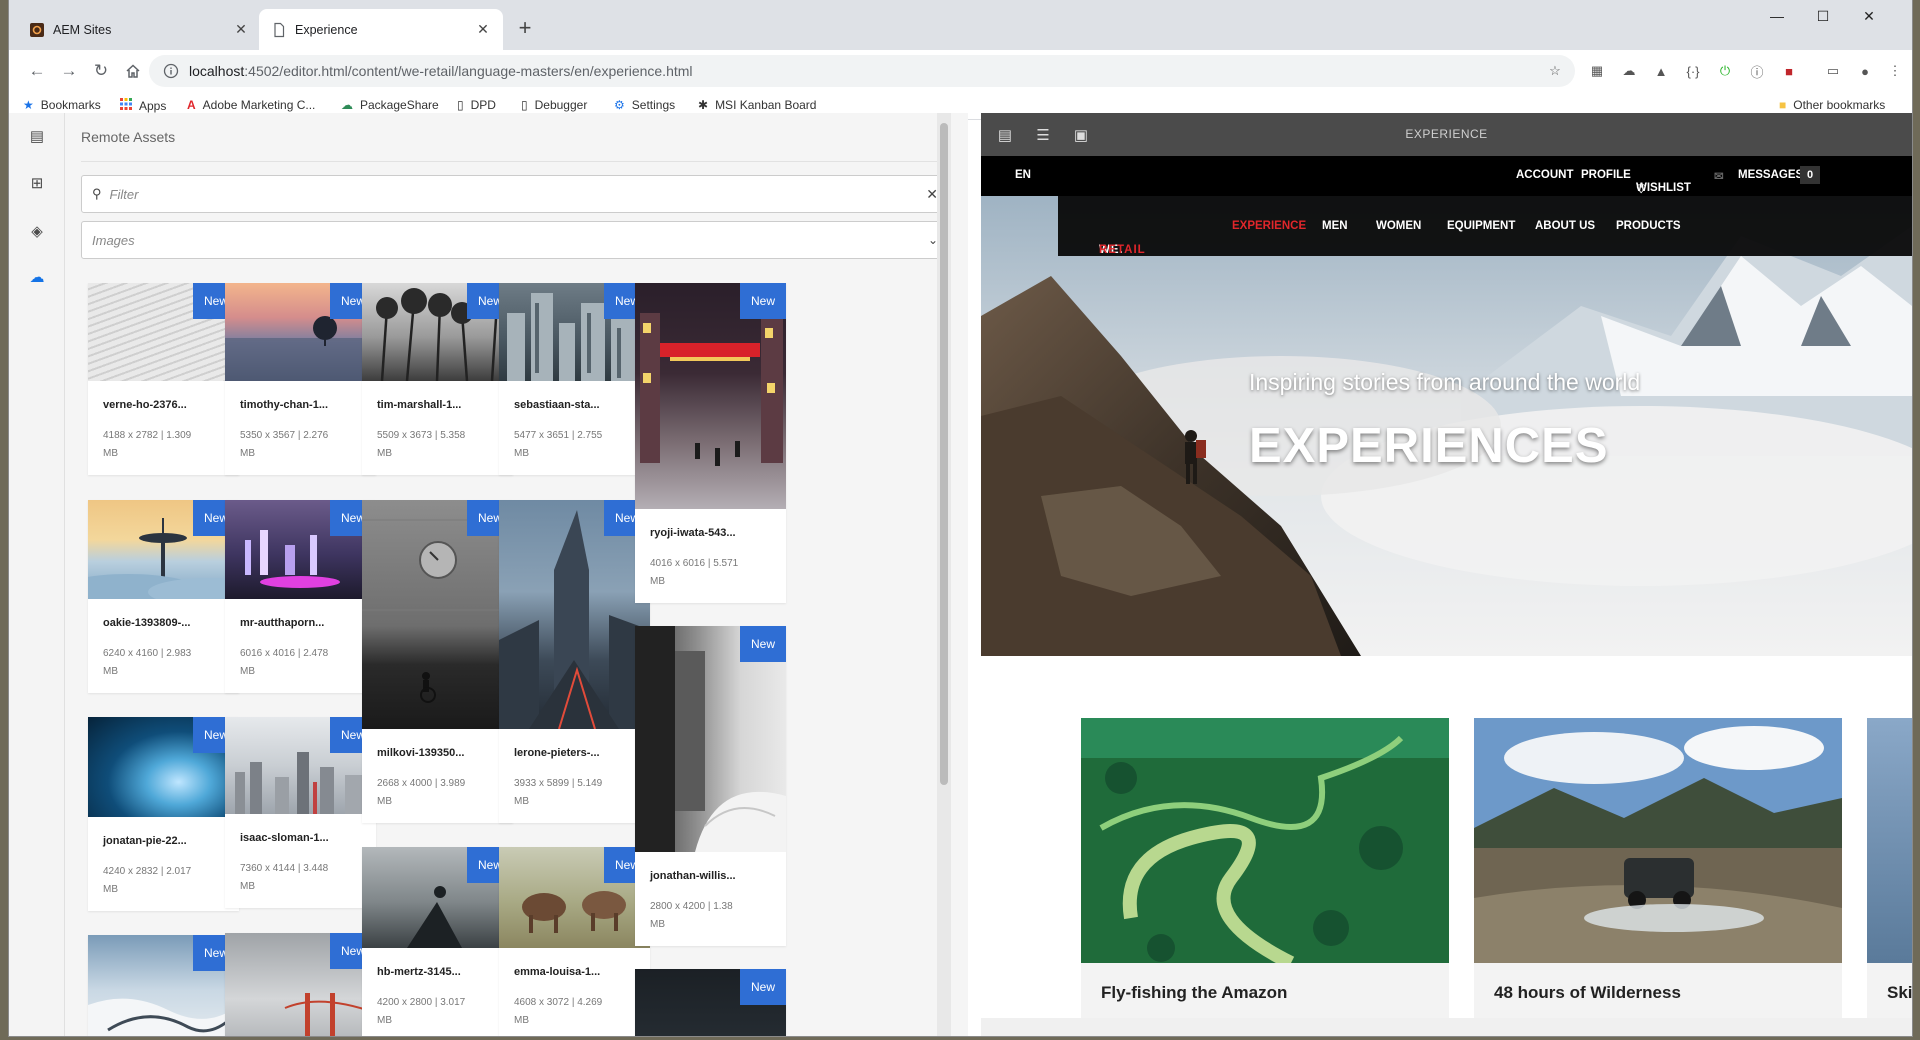  Describe the element at coordinates (1629, 71) in the screenshot. I see `extension-cloud-icon: ☁` at that location.